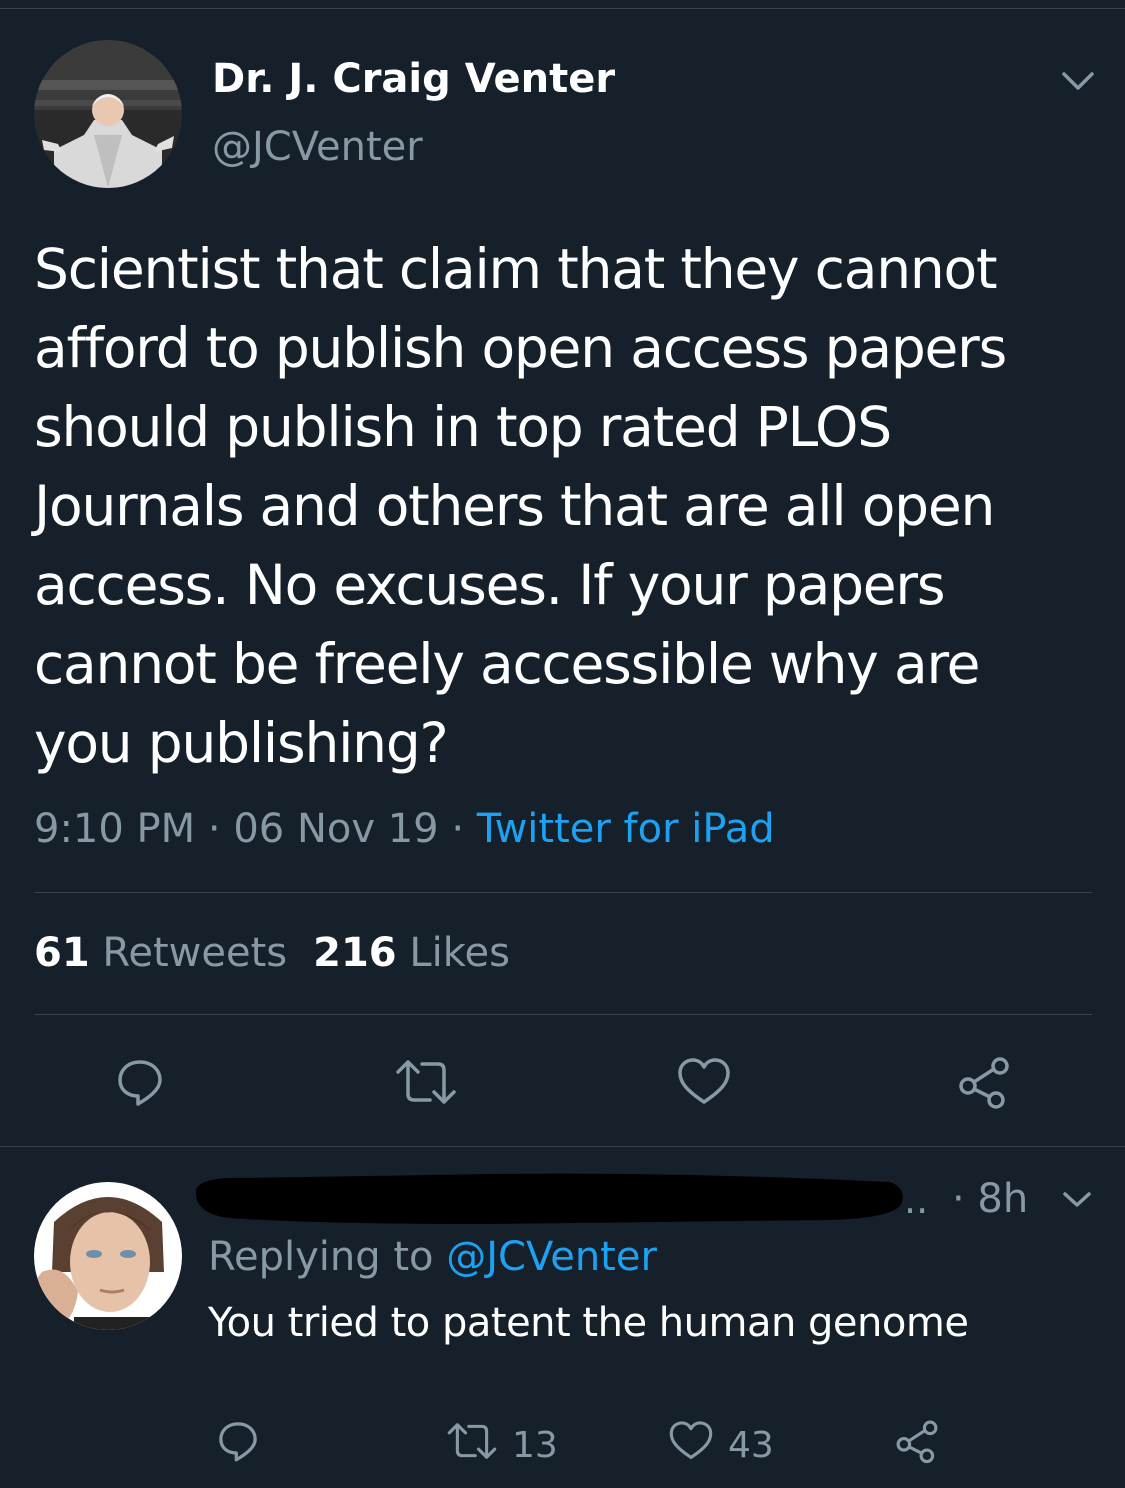  I want to click on retweets-label: Retweets, so click(195, 953).